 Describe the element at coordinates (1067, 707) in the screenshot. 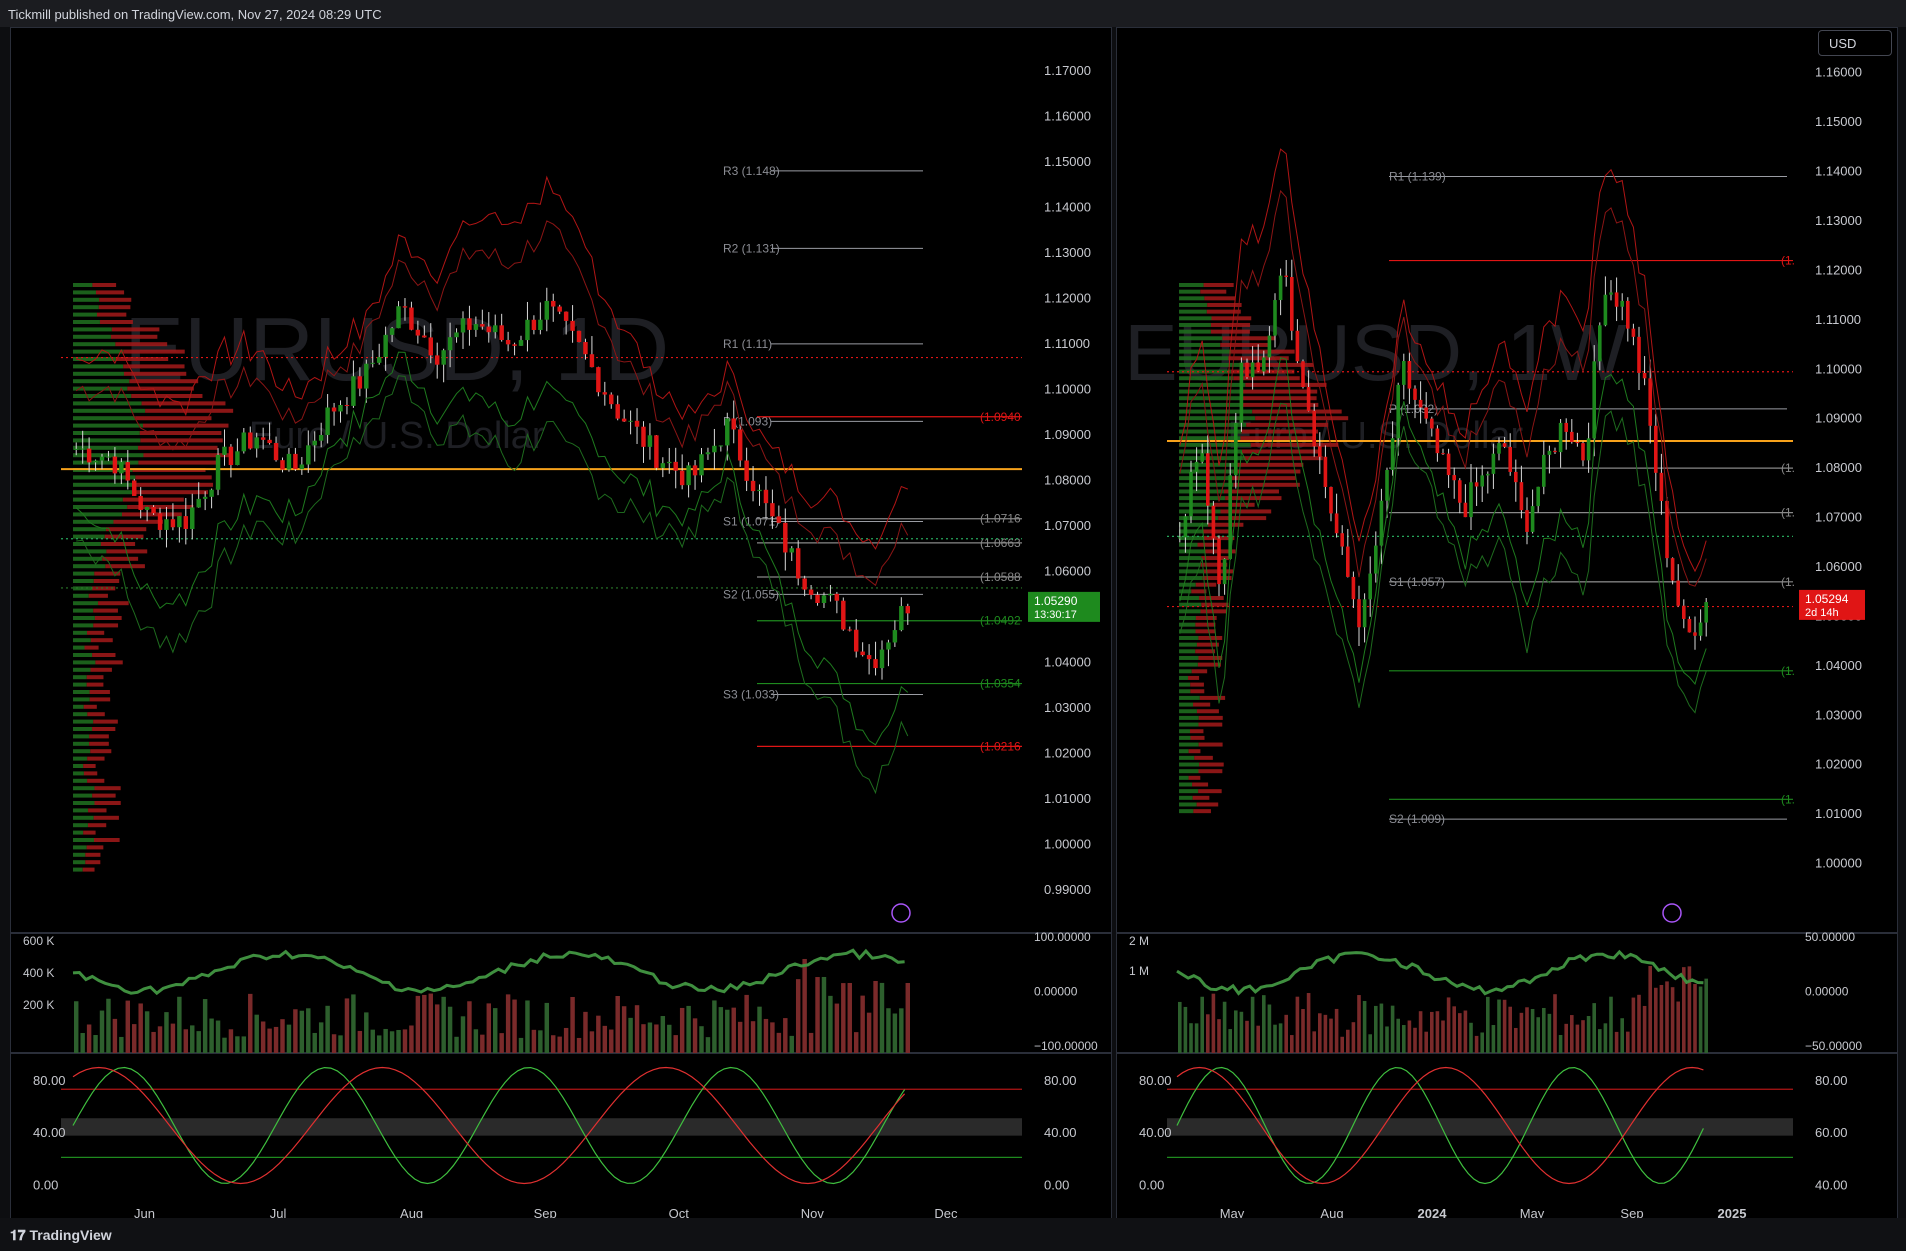

I see `price-tick-label: 1.03000` at that location.